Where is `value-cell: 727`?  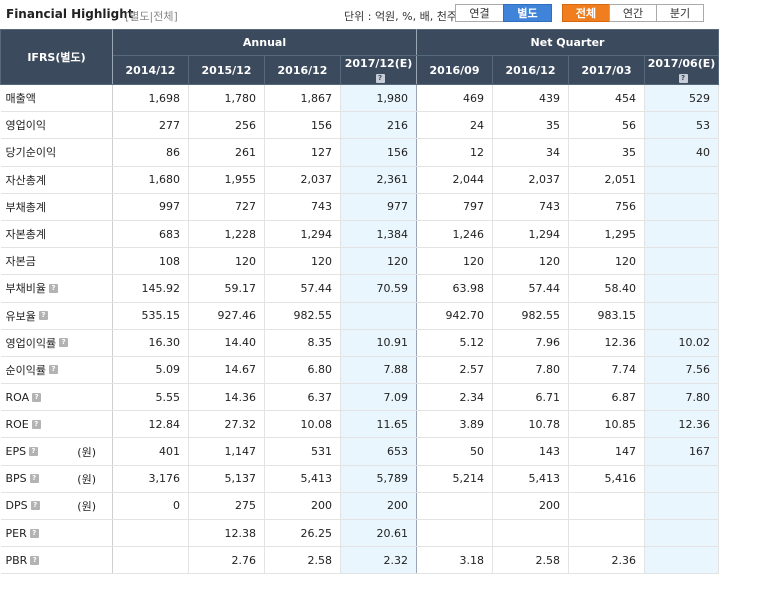 value-cell: 727 is located at coordinates (226, 207).